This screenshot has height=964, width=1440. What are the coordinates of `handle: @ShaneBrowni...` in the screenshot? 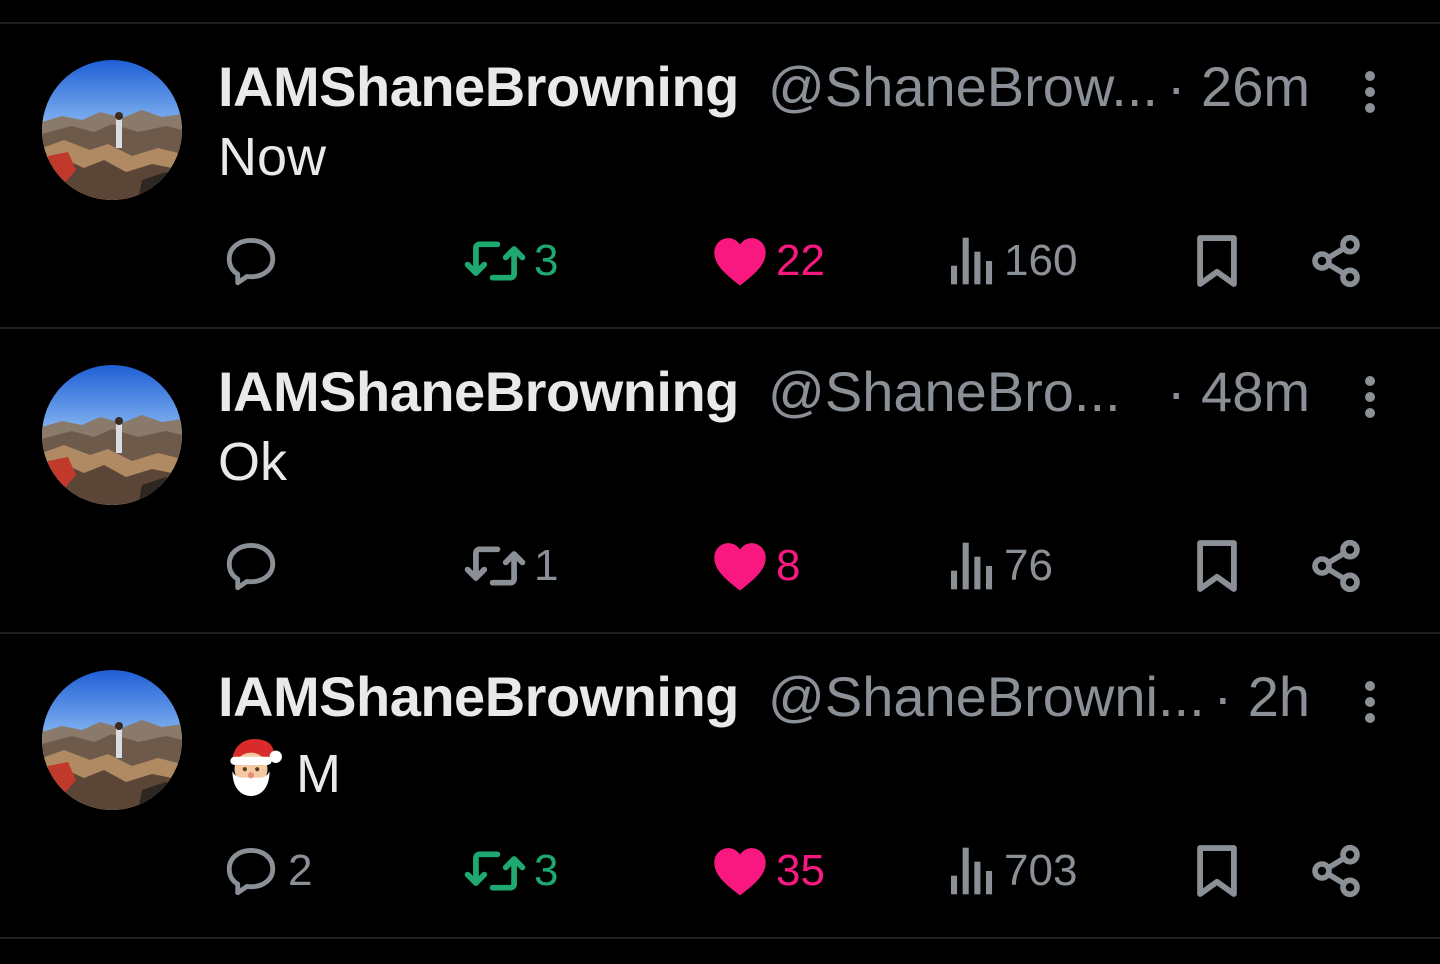 It's located at (986, 697).